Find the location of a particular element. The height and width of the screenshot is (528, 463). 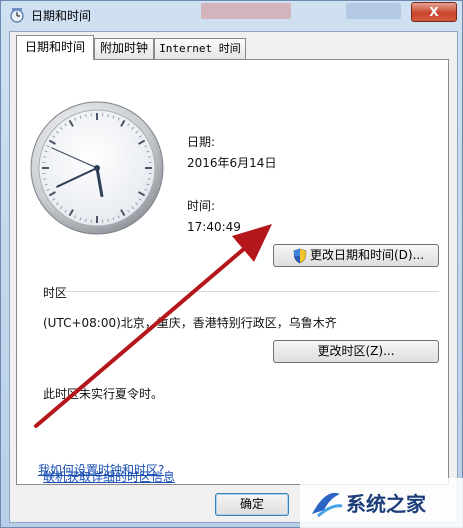

tab-label: 附加时钟 is located at coordinates (123, 48).